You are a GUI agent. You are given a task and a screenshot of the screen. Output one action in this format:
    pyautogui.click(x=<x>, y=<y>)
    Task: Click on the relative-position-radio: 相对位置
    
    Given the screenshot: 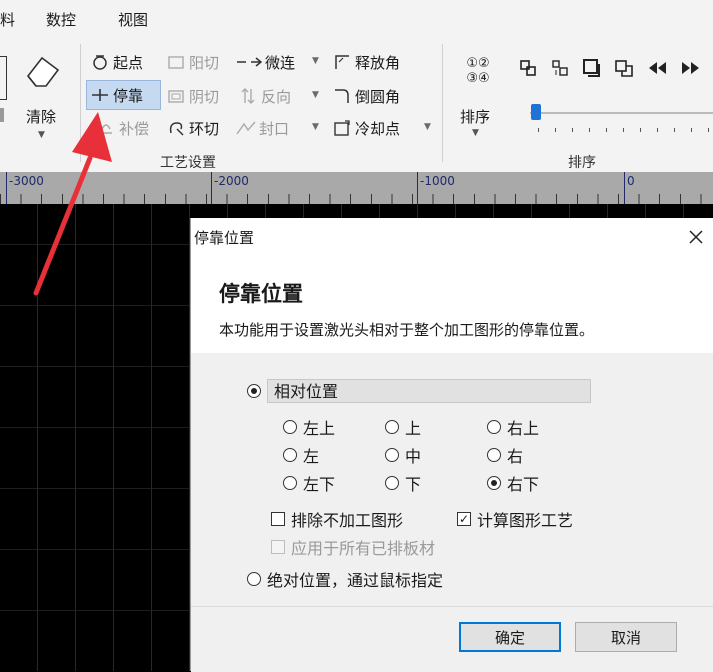 What is the action you would take?
    pyautogui.click(x=419, y=391)
    